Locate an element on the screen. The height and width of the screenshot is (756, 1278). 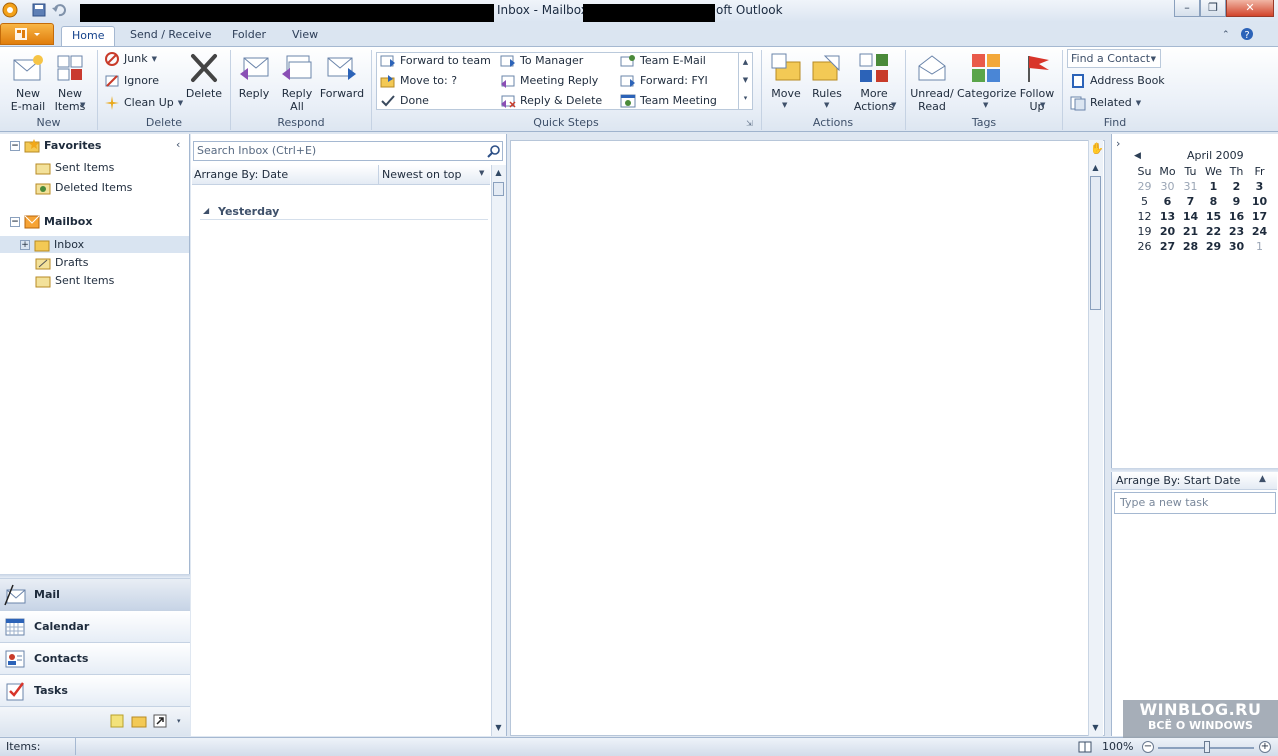
favorites-header: − Favorites is located at coordinates (55, 146).